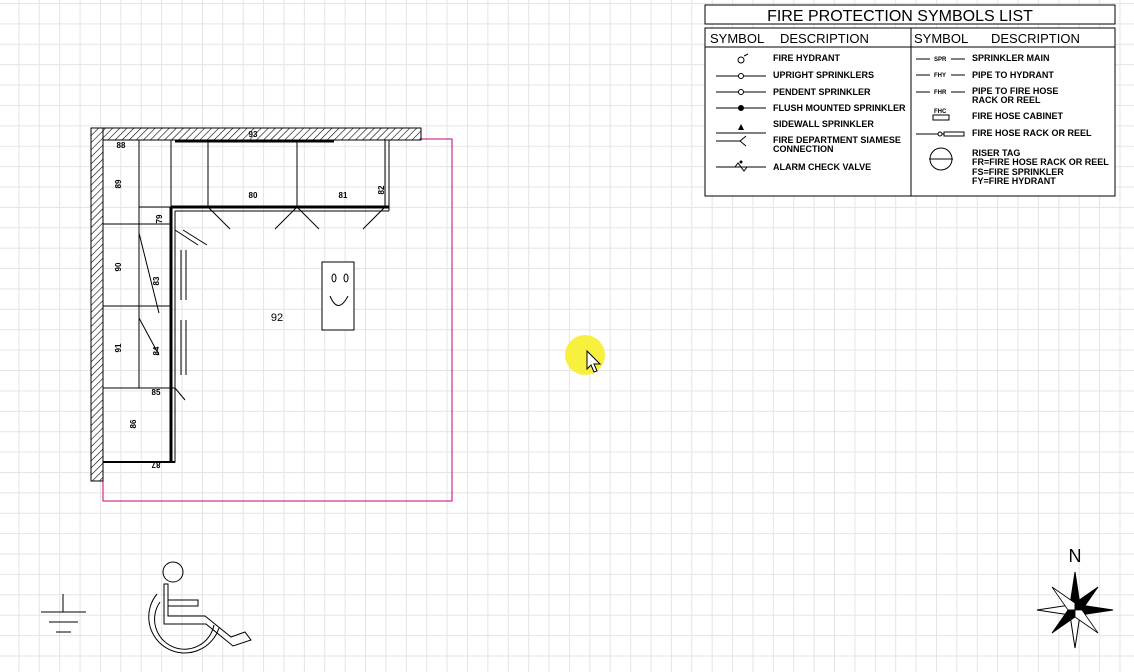  What do you see at coordinates (159, 218) in the screenshot?
I see `cabinet-label-79: 79` at bounding box center [159, 218].